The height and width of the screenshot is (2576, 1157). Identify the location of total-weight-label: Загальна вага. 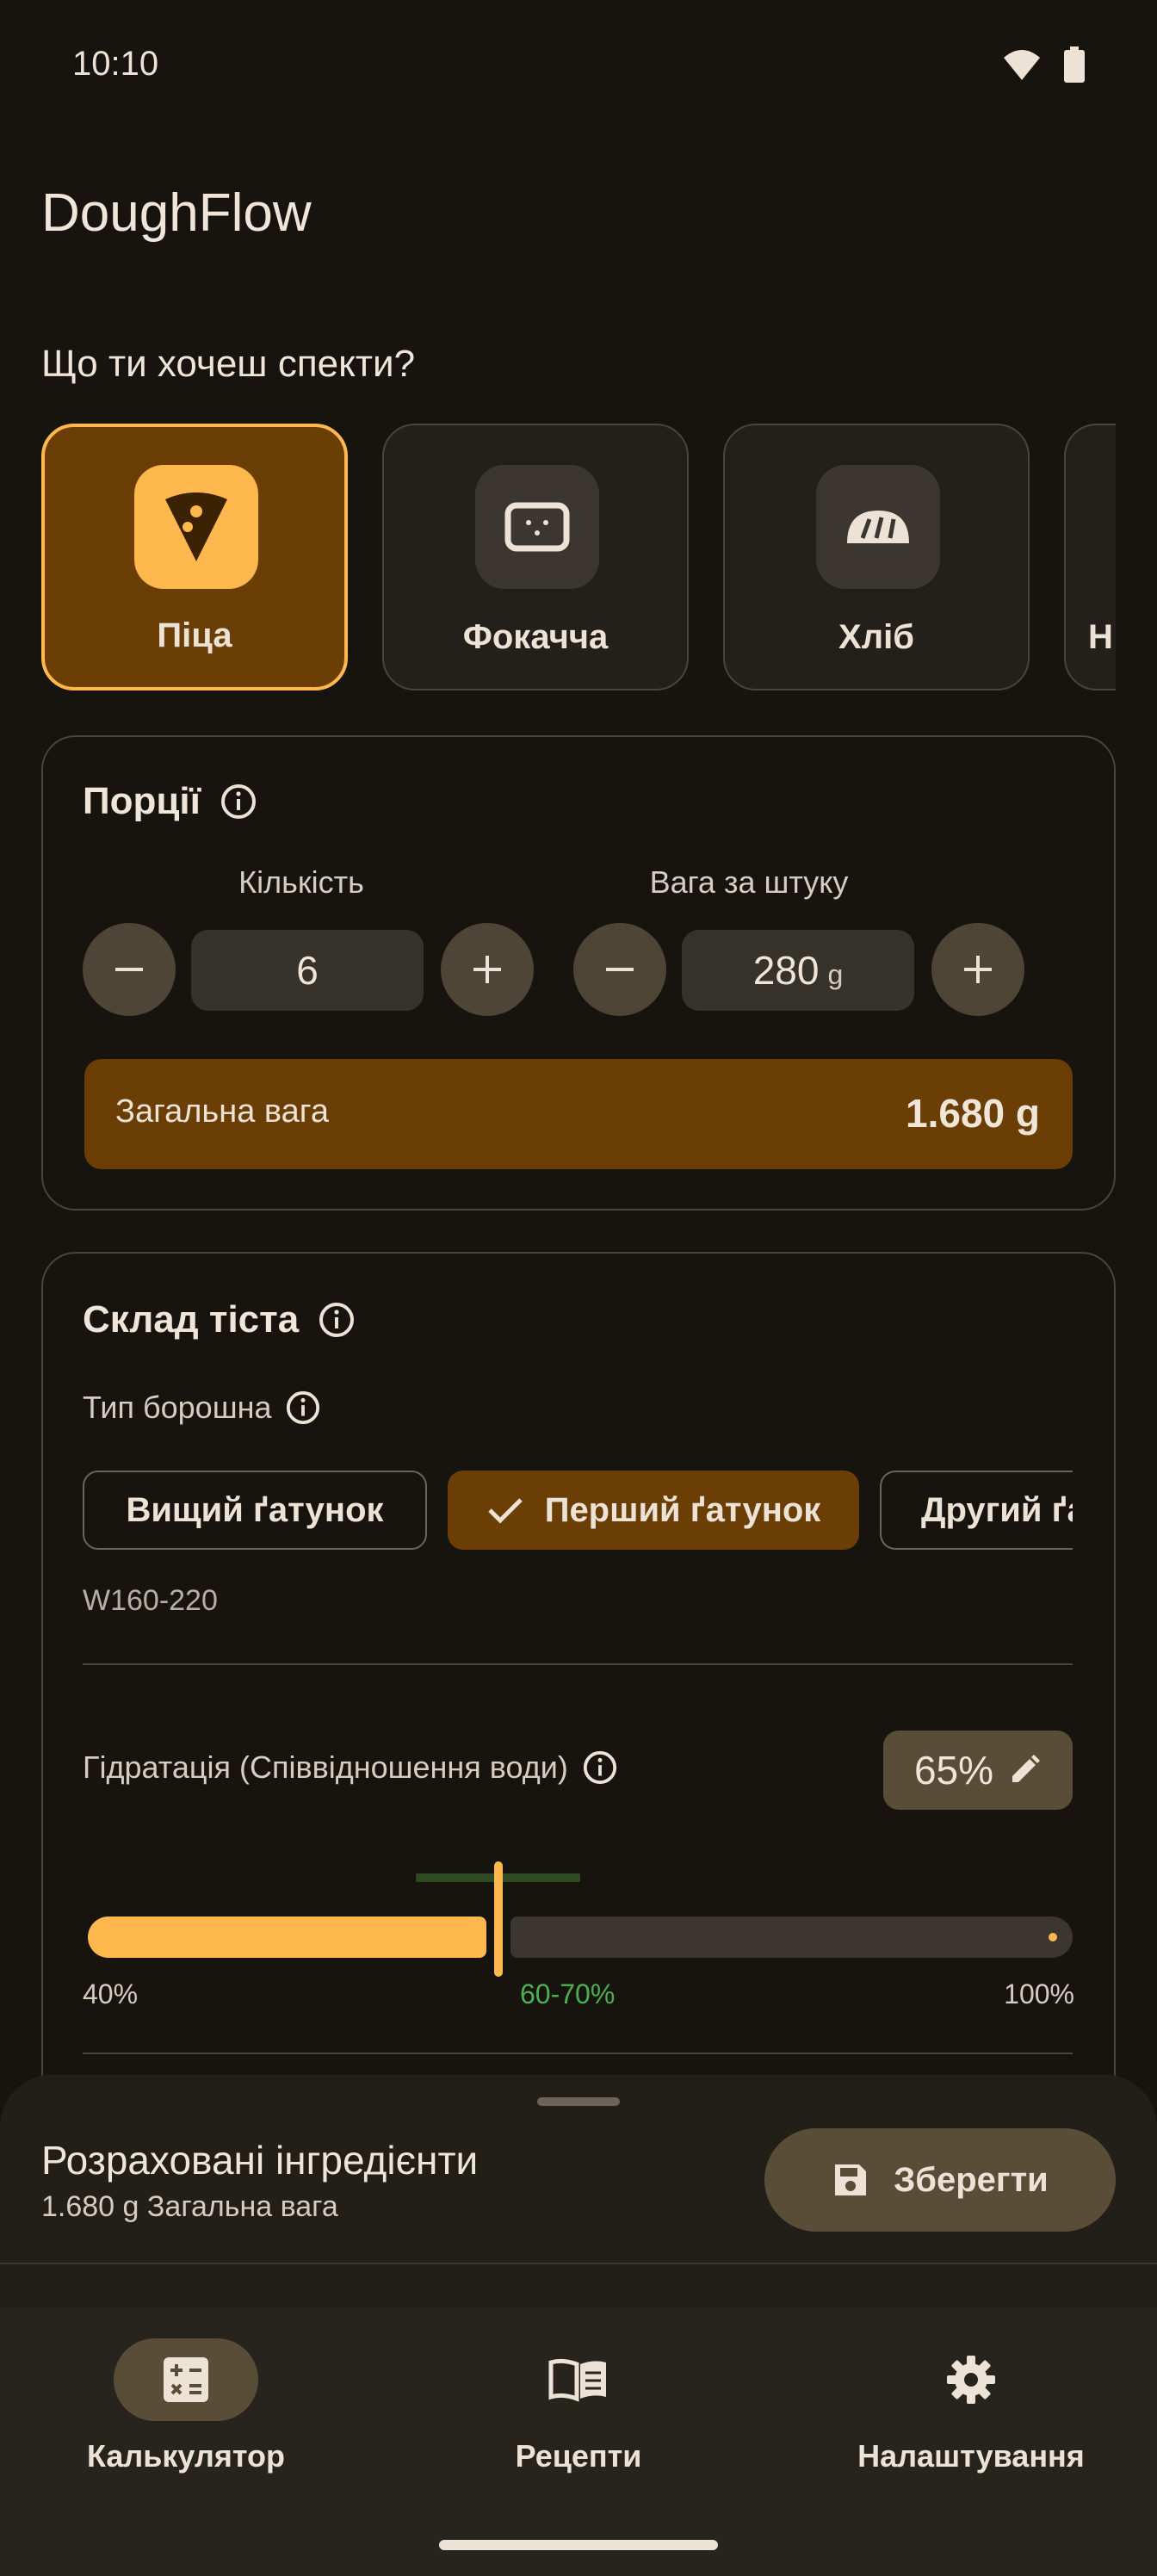
(222, 1112).